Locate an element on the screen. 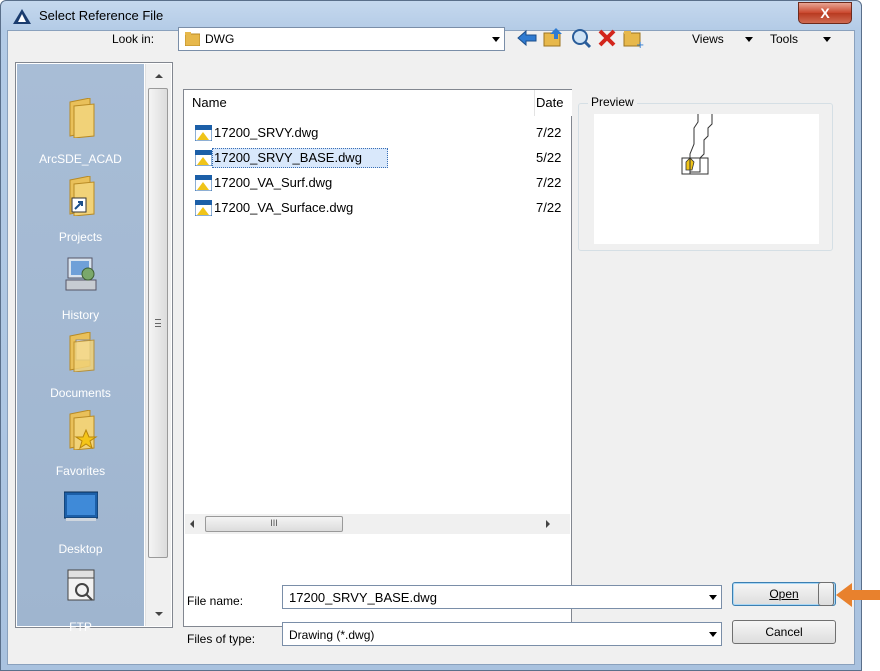  desktop-icon is located at coordinates (81, 506).